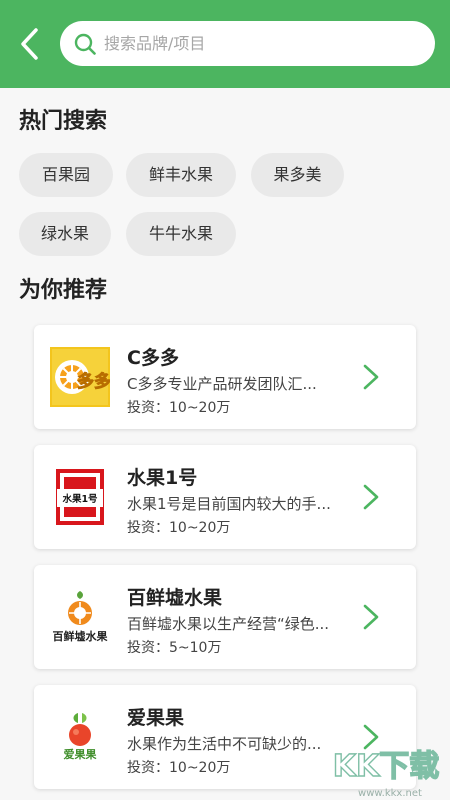  Describe the element at coordinates (65, 234) in the screenshot. I see `tag-lv-shuiguo: 绿水果` at that location.